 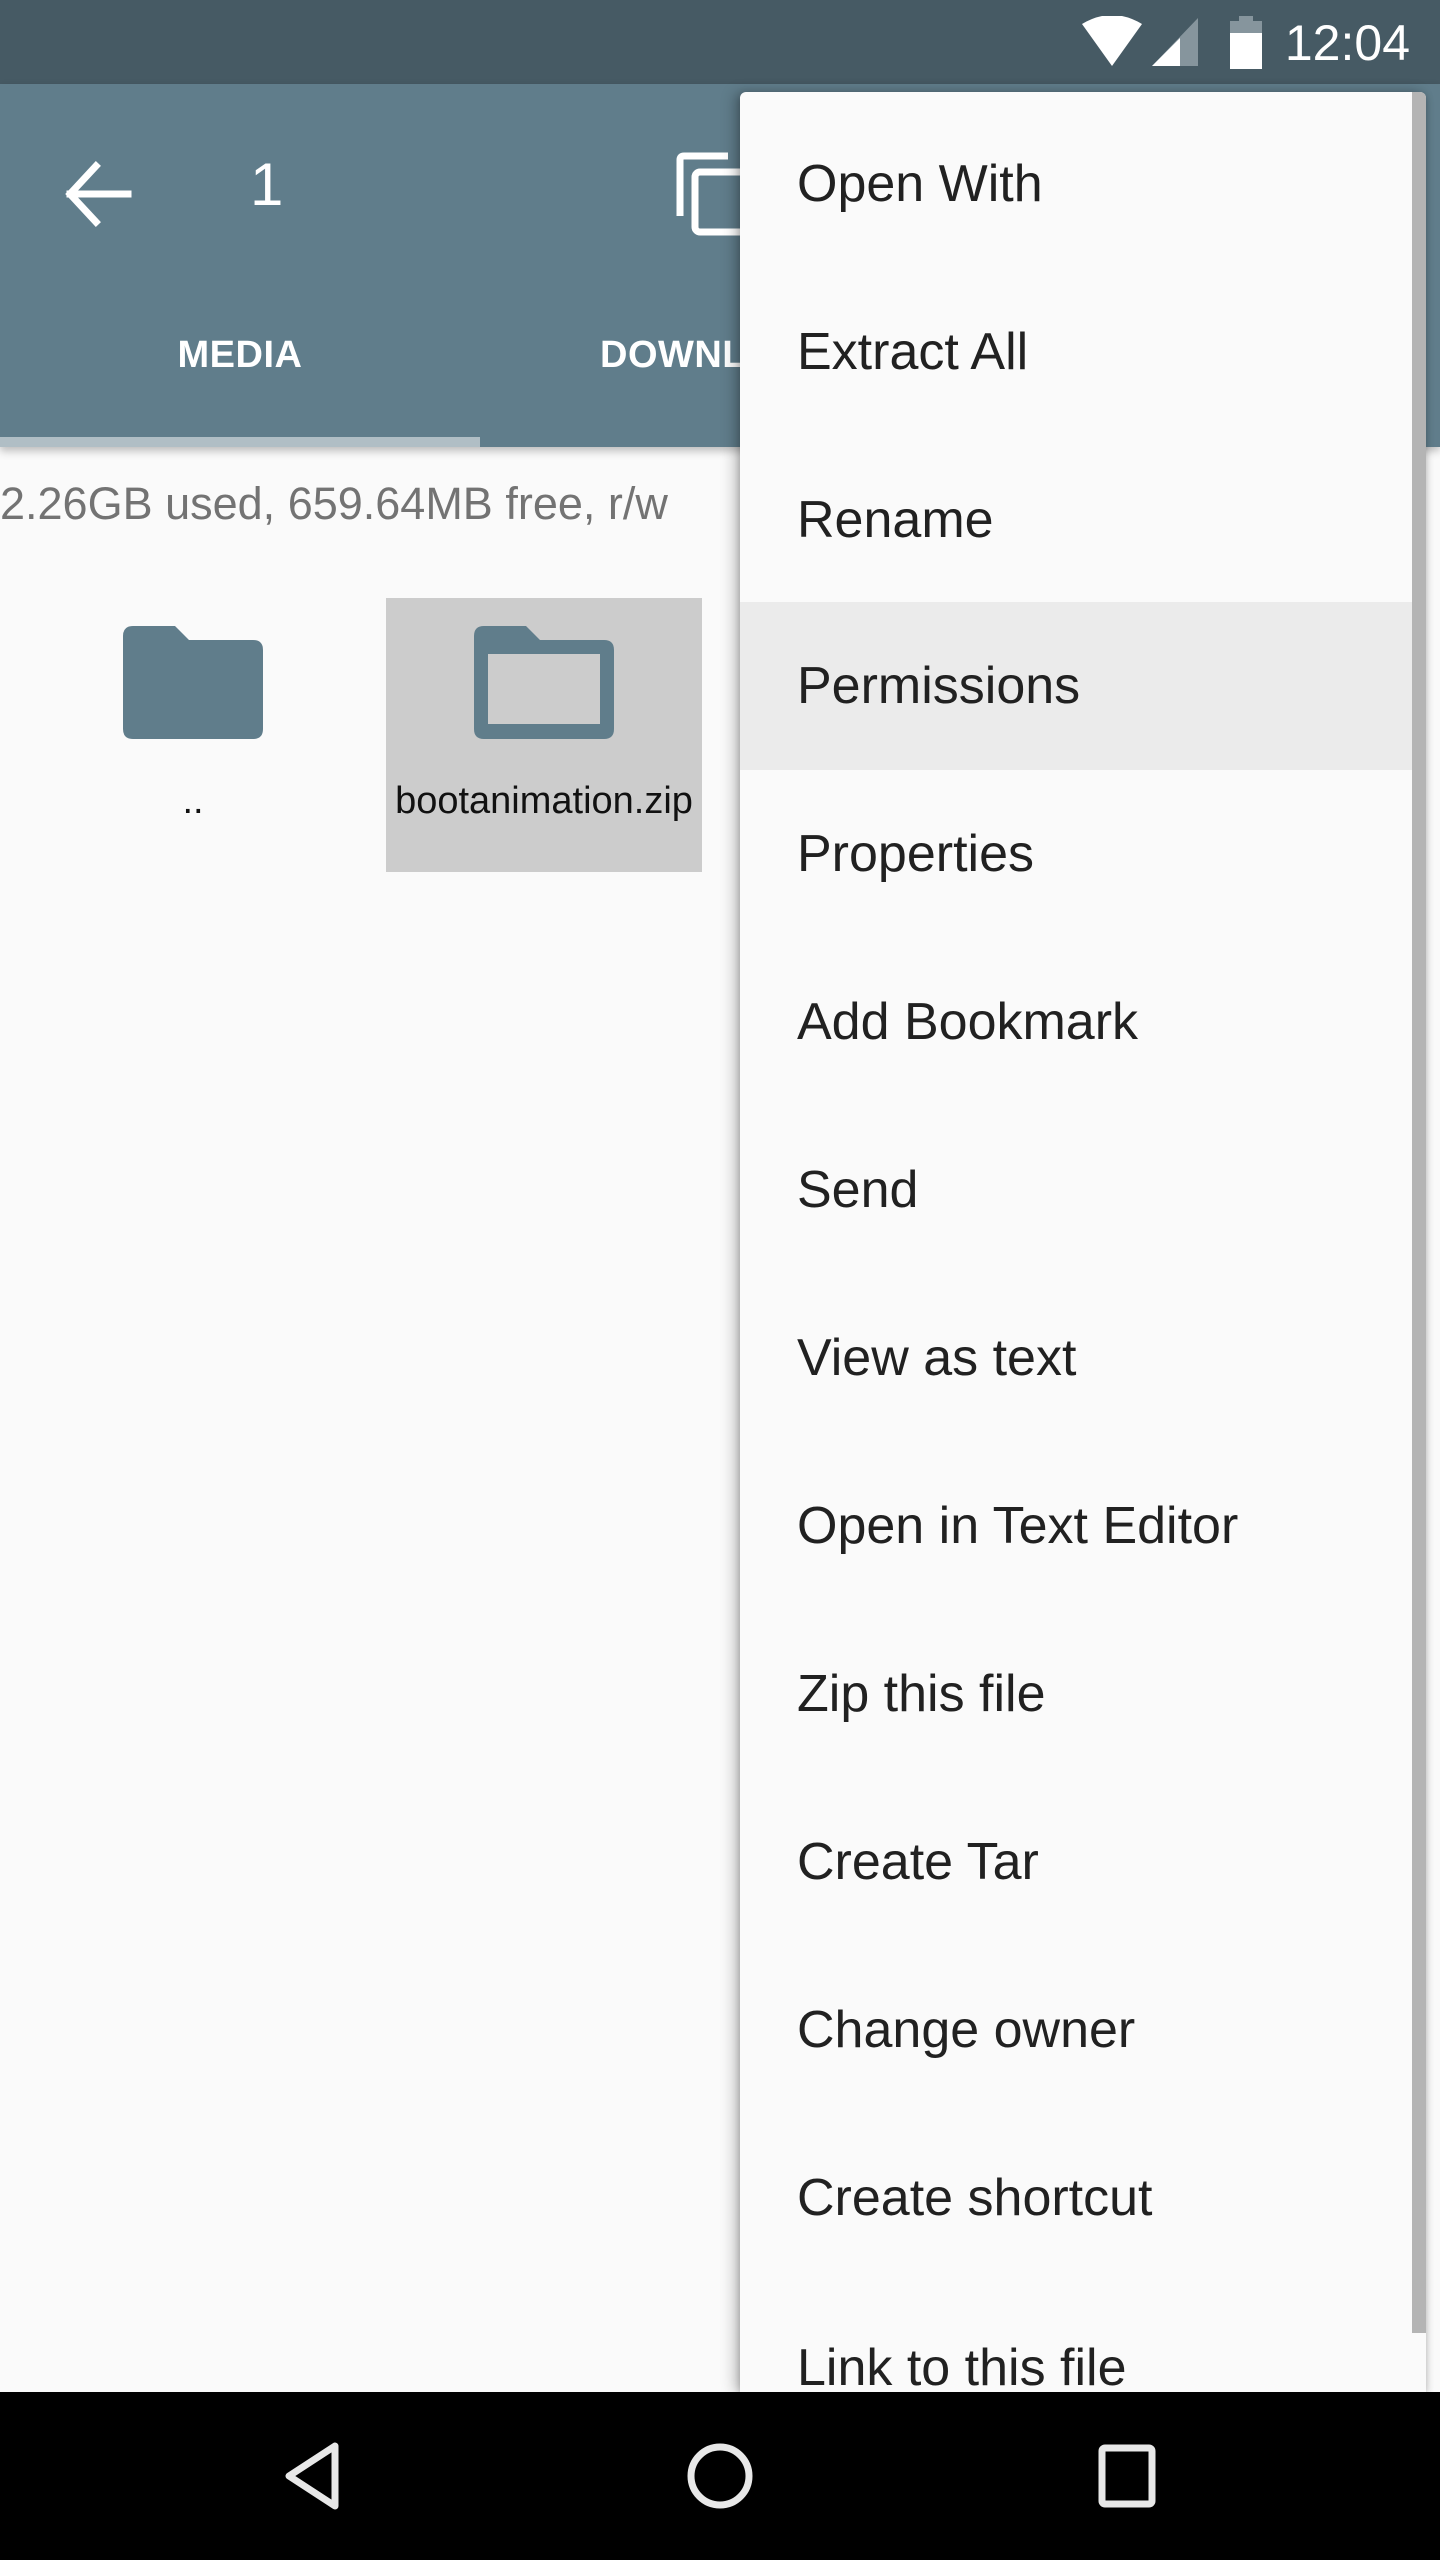 What do you see at coordinates (1083, 2338) in the screenshot?
I see `menu-item-link-to-this-file: Link to this file` at bounding box center [1083, 2338].